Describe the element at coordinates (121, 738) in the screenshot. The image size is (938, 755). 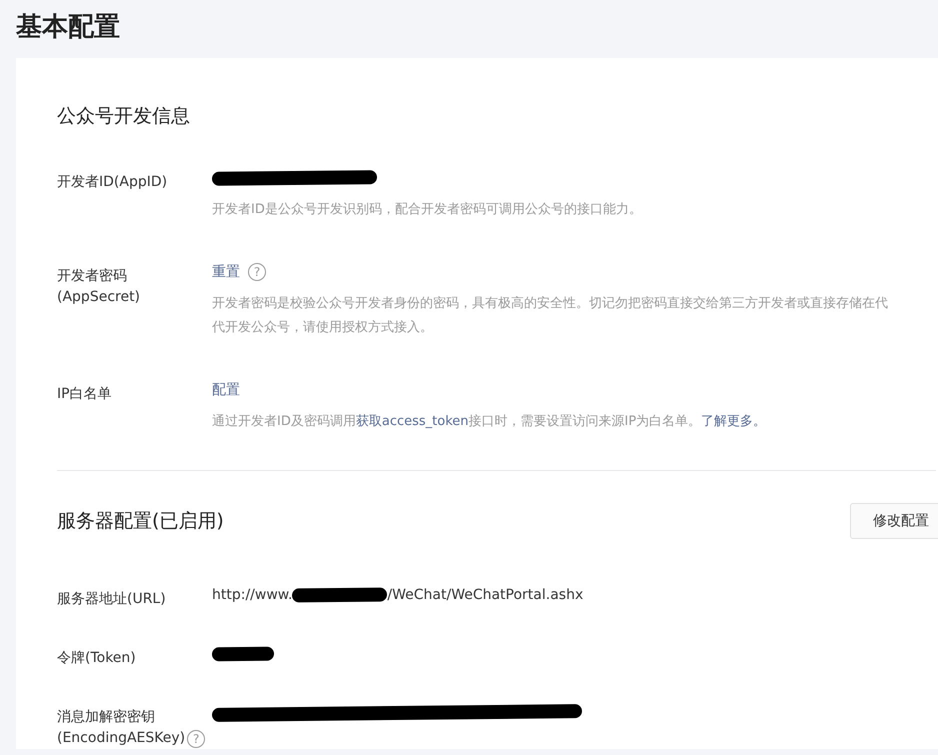
I see `field-label: (EncodingAESKey)` at that location.